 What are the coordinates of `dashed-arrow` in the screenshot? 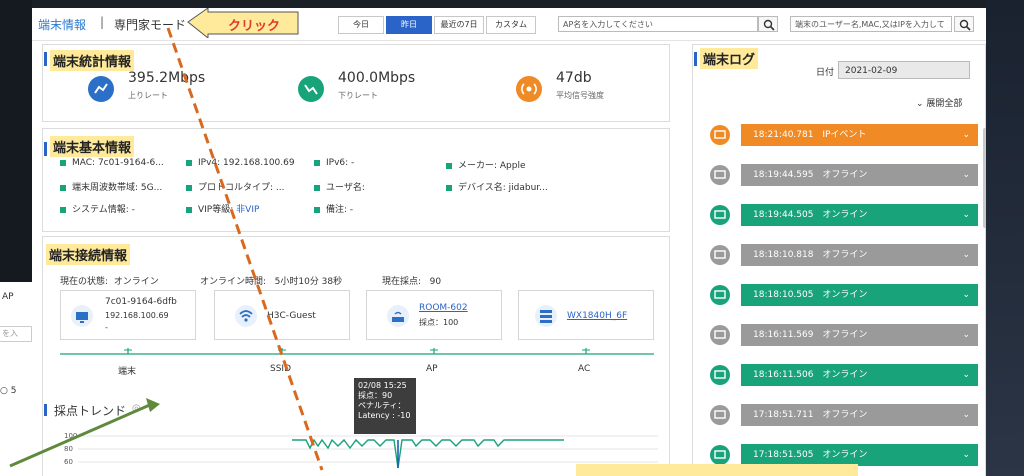 It's located at (245, 249).